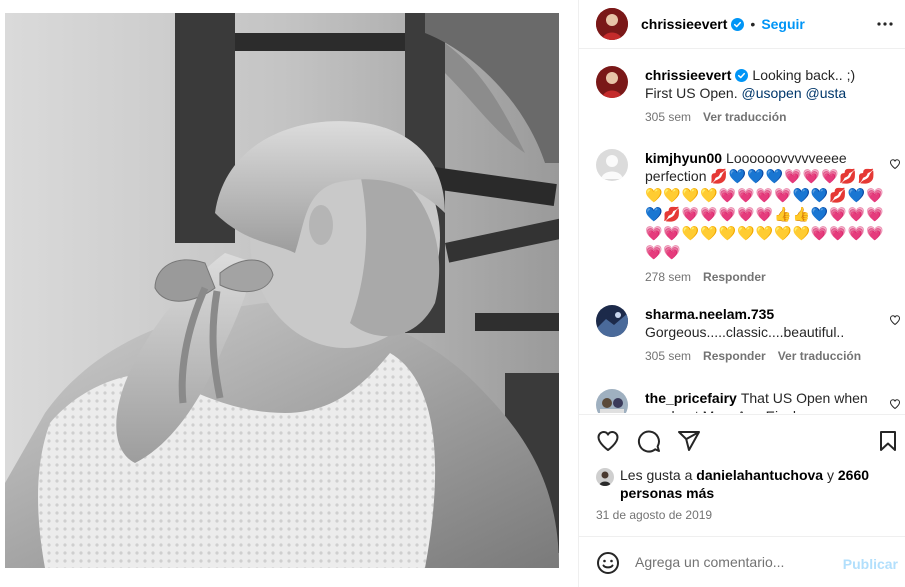  I want to click on mention-usta: @usta, so click(826, 93).